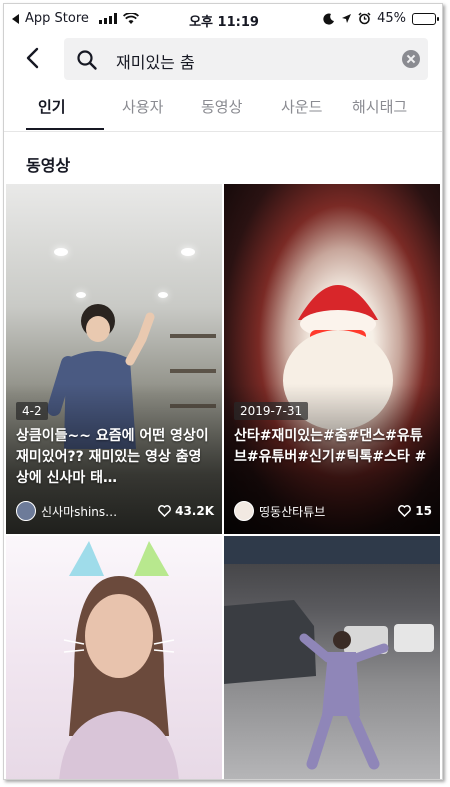 The image size is (450, 787). What do you see at coordinates (32, 411) in the screenshot?
I see `date-badge: 4-2` at bounding box center [32, 411].